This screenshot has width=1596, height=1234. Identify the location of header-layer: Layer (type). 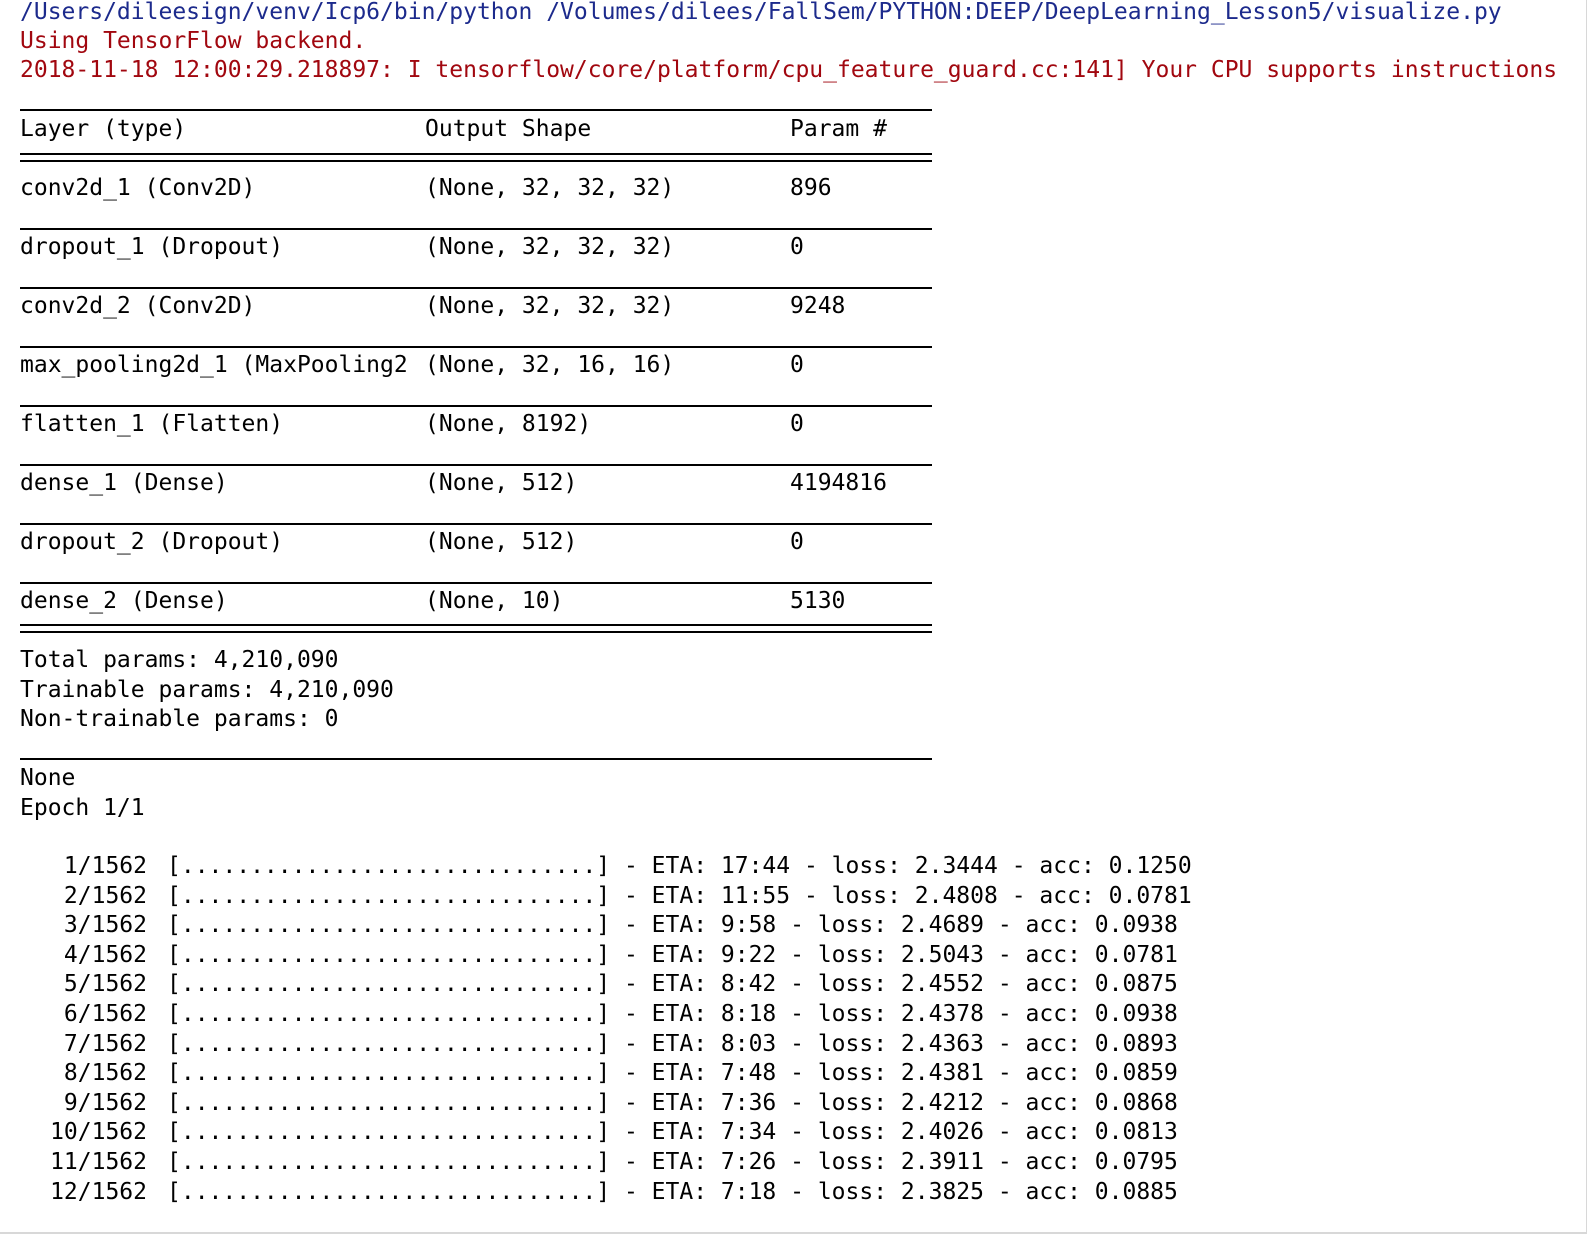
(103, 129).